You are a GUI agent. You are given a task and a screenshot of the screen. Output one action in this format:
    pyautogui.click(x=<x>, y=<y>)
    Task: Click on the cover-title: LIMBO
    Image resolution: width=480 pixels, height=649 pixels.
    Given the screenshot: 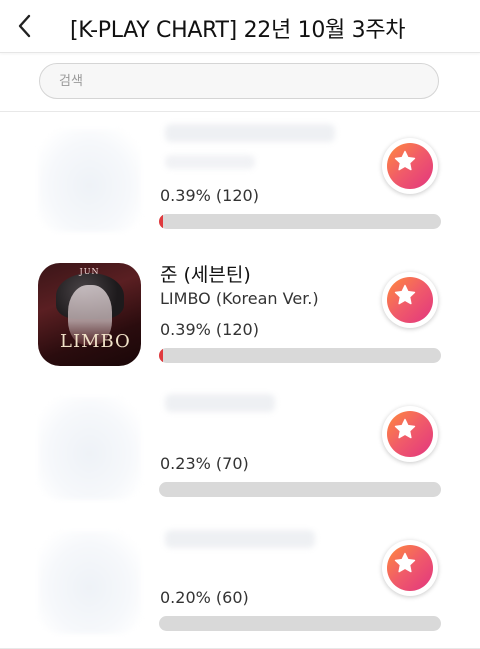 What is the action you would take?
    pyautogui.click(x=95, y=341)
    